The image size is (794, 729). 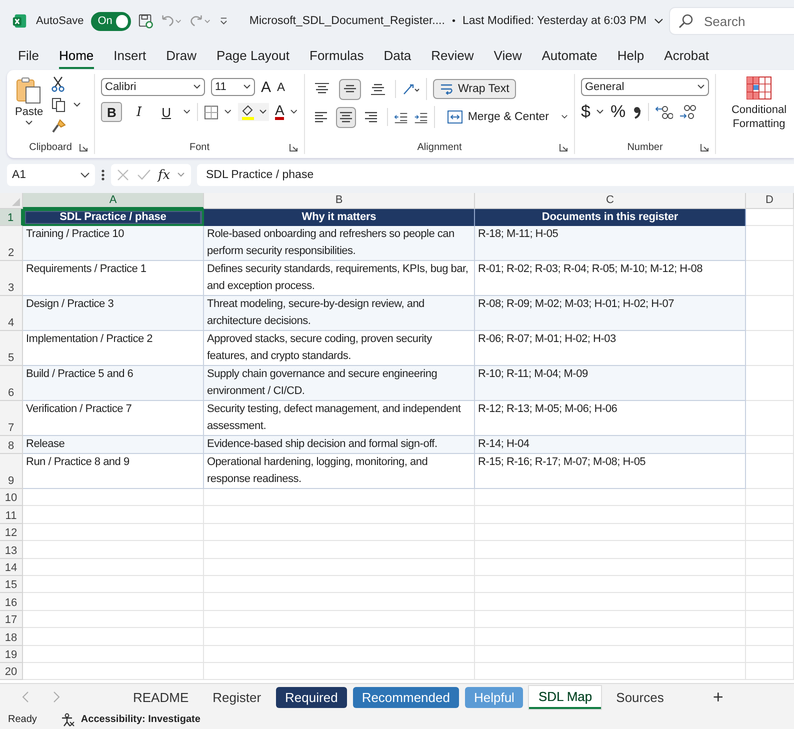 What do you see at coordinates (11, 278) in the screenshot?
I see `row-header: 3` at bounding box center [11, 278].